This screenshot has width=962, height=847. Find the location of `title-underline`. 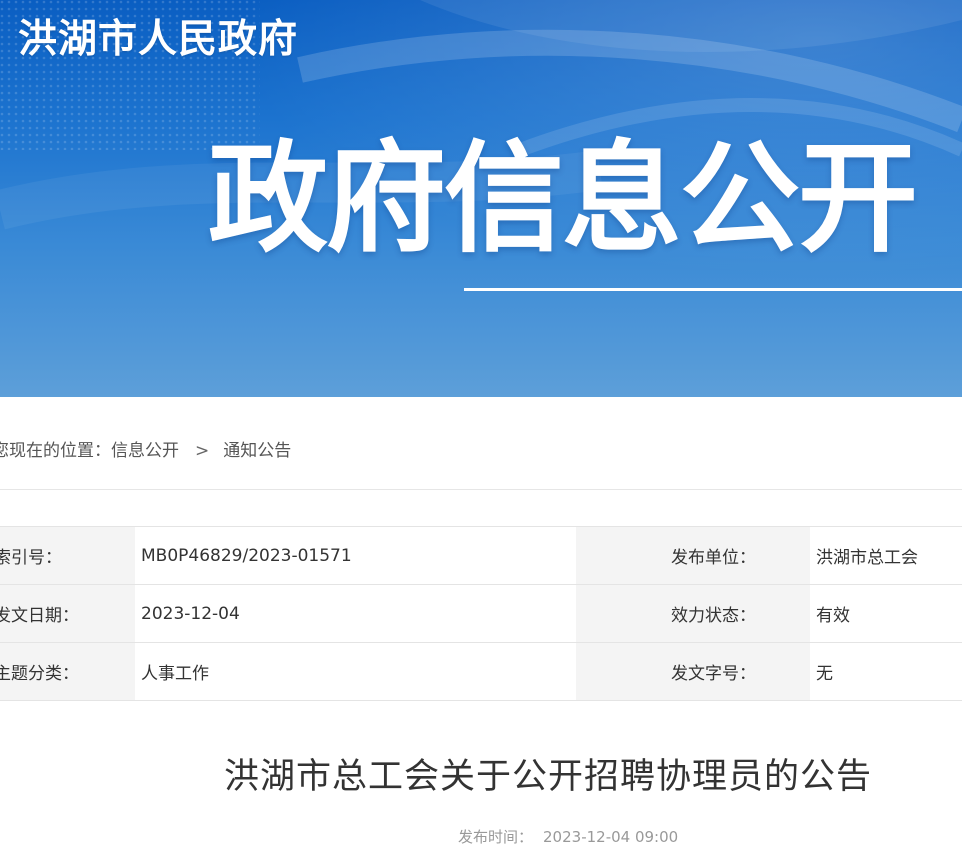

title-underline is located at coordinates (713, 289).